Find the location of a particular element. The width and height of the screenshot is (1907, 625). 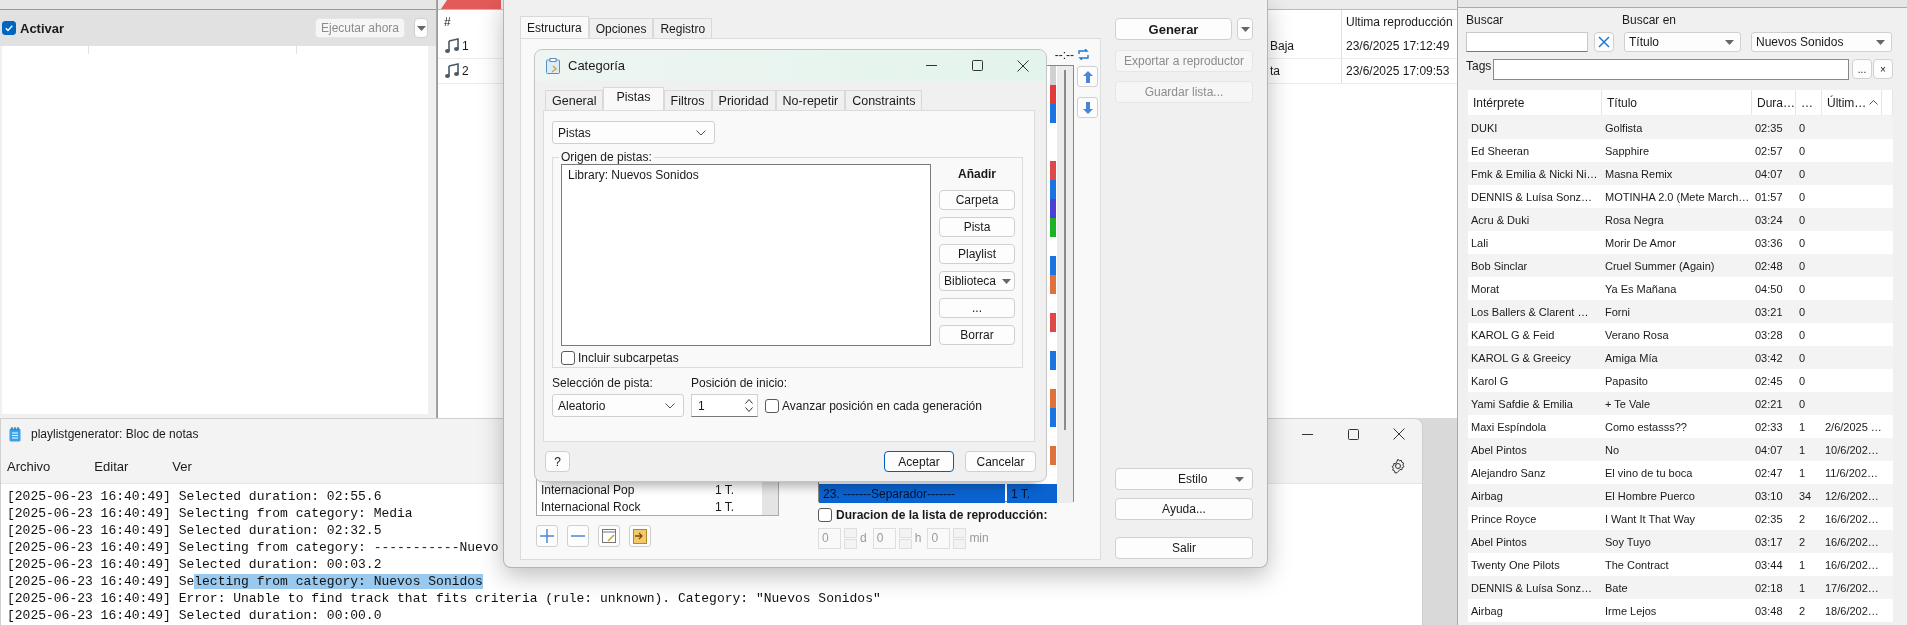

checkbox-label: Avanzar posición en cada generación is located at coordinates (882, 405).